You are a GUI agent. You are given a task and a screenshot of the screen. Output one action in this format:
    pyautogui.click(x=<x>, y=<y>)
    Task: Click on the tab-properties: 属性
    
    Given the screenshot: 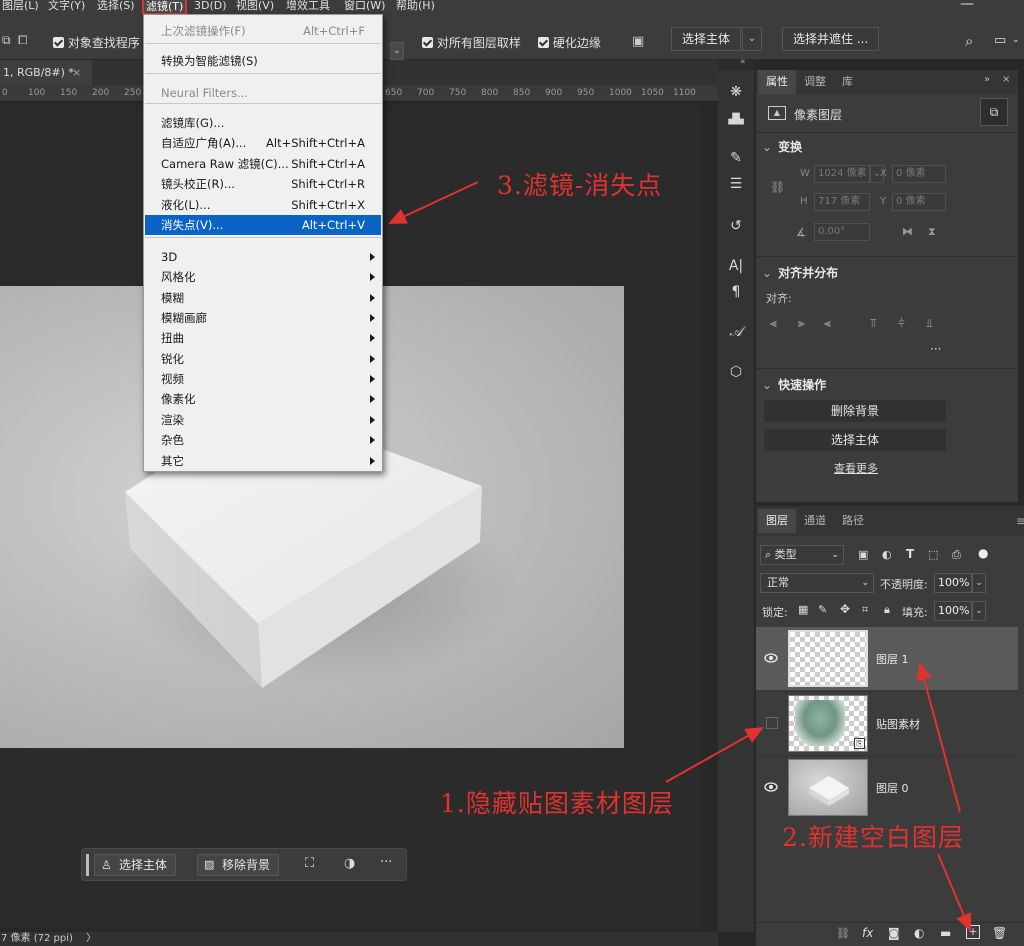 What is the action you would take?
    pyautogui.click(x=777, y=82)
    